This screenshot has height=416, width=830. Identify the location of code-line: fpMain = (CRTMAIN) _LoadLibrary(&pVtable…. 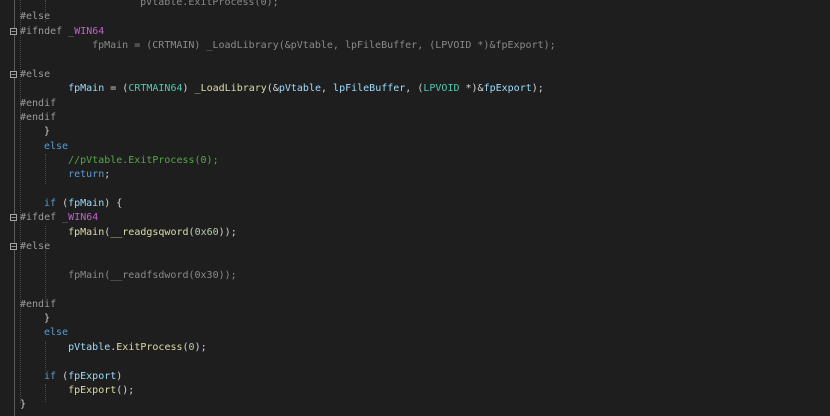
(312, 46).